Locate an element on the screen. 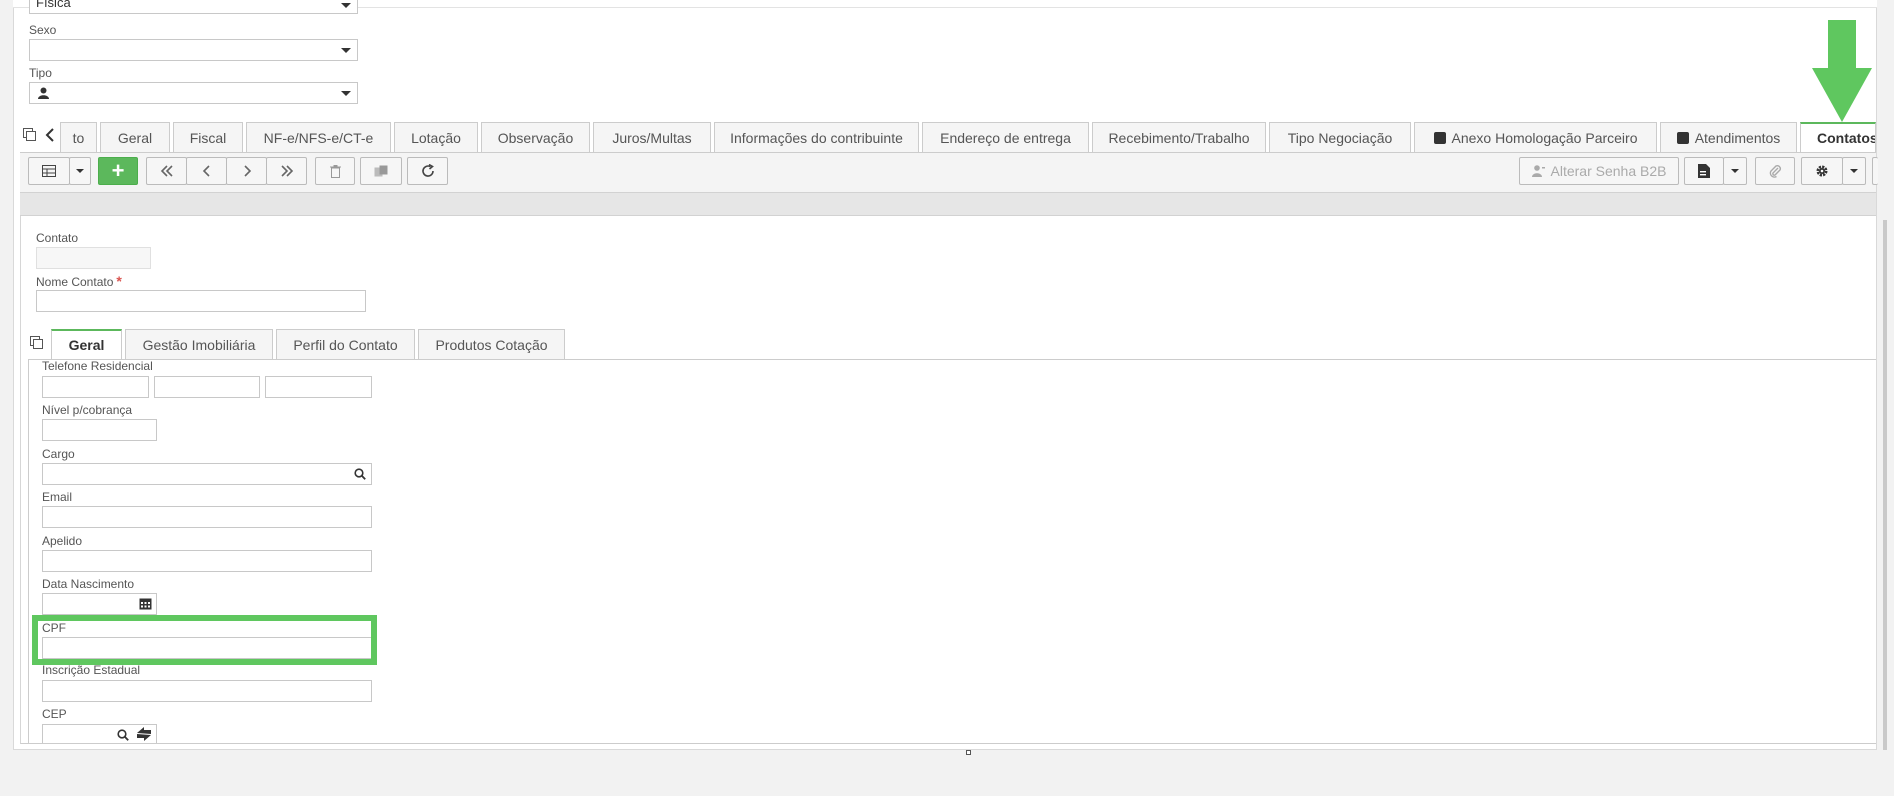 This screenshot has width=1894, height=796. report-button is located at coordinates (1704, 171).